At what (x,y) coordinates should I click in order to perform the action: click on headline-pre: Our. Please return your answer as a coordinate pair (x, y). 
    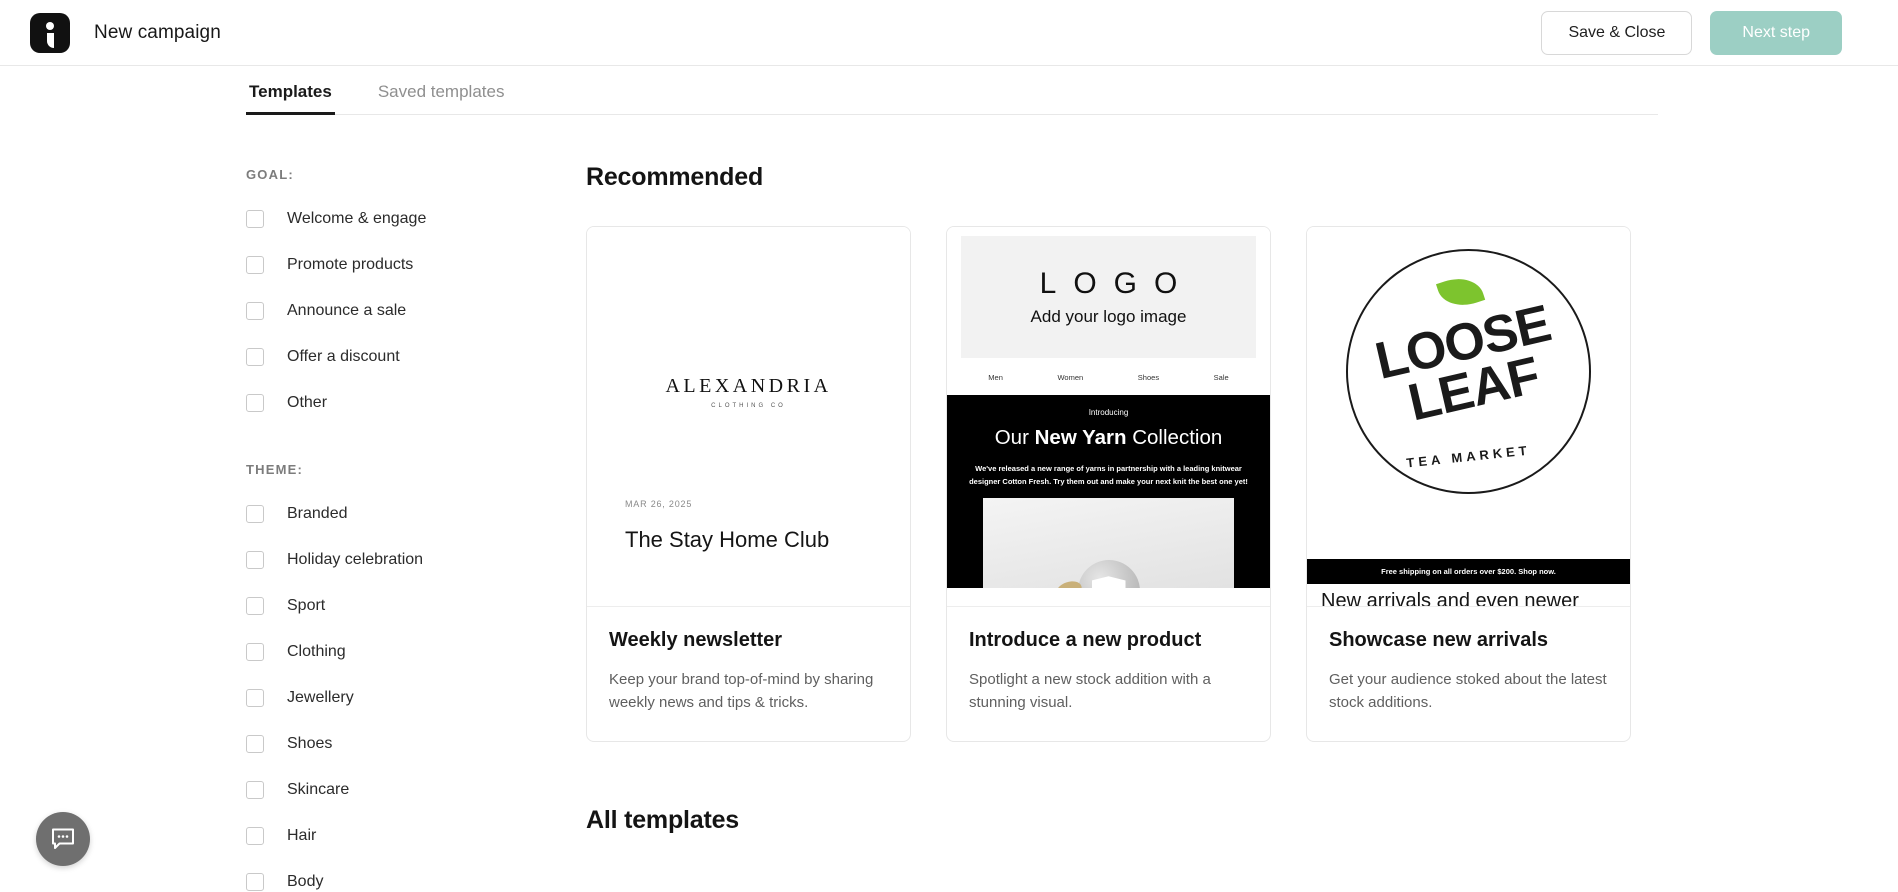
    Looking at the image, I should click on (1014, 437).